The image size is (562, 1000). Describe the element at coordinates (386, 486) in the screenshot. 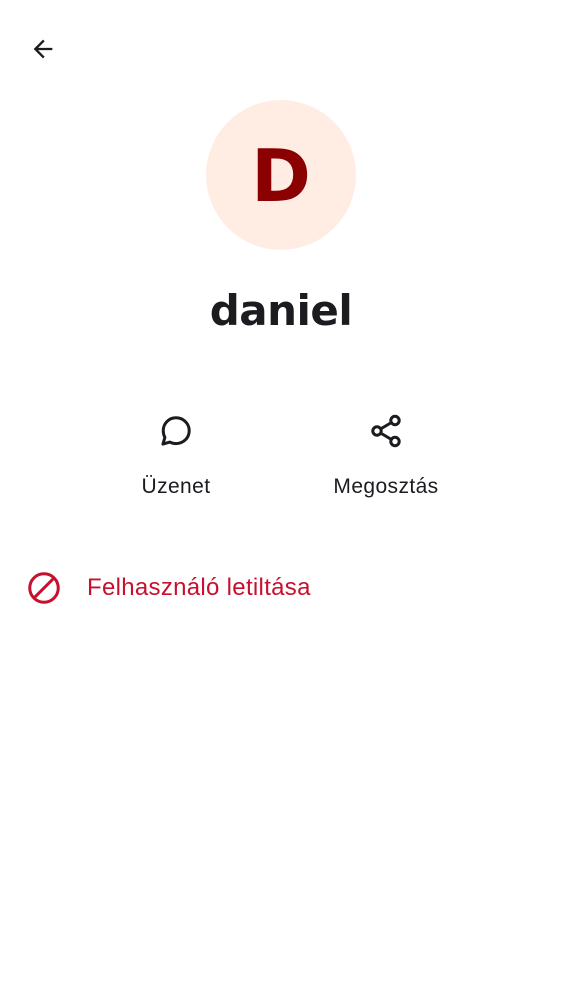

I see `share-label: Megosztás` at that location.